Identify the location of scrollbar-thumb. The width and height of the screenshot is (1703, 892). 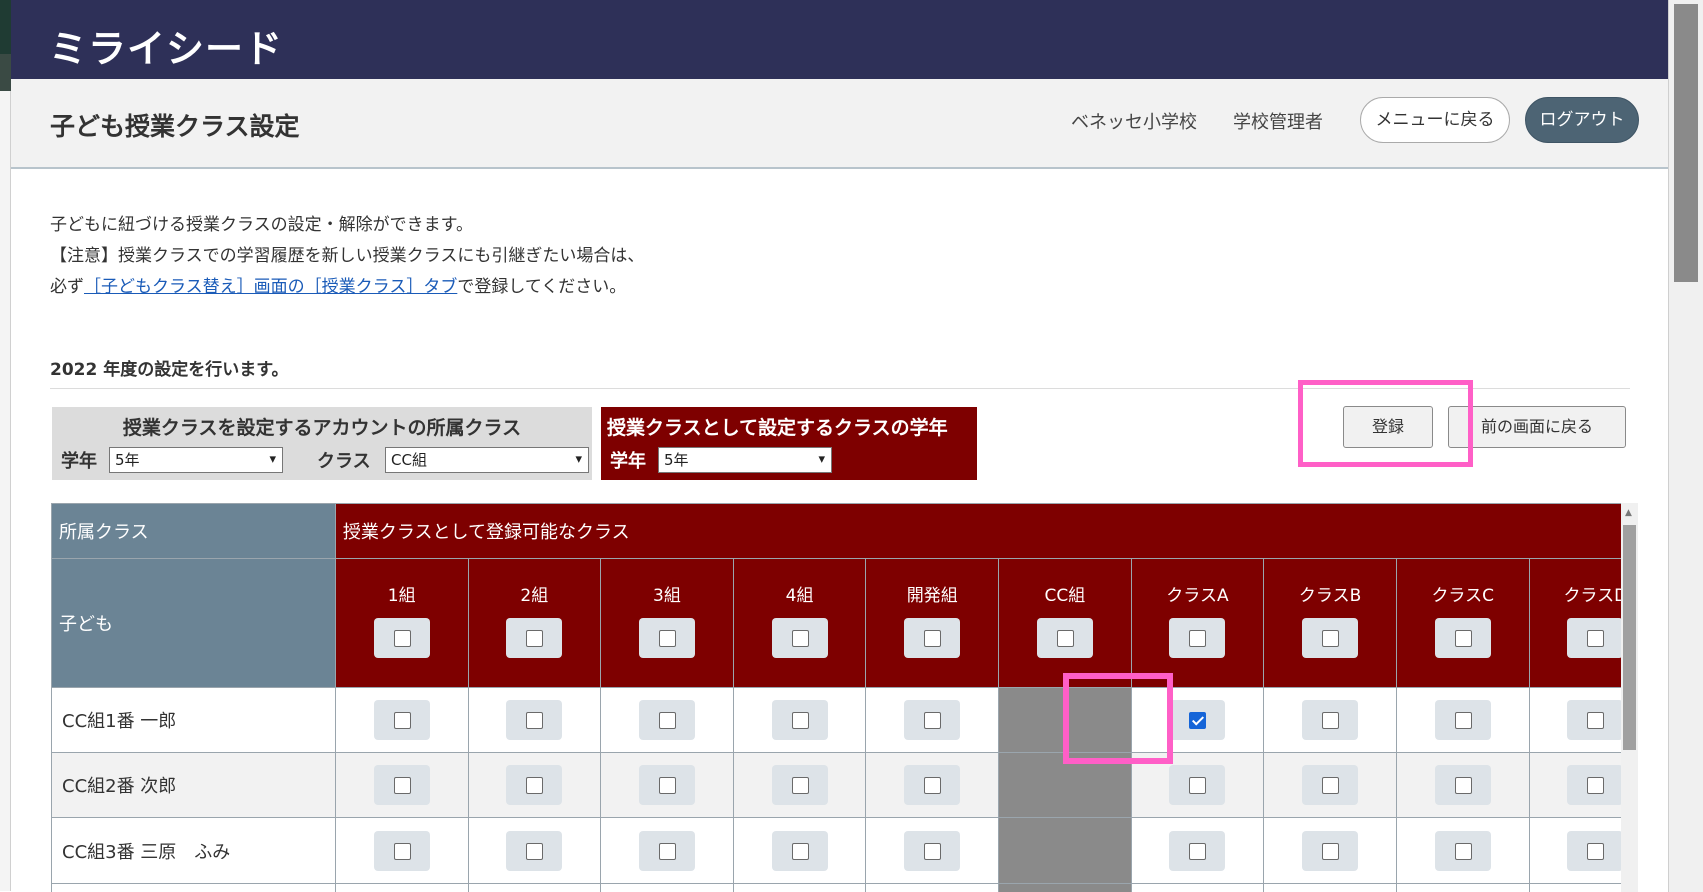
(1629, 637).